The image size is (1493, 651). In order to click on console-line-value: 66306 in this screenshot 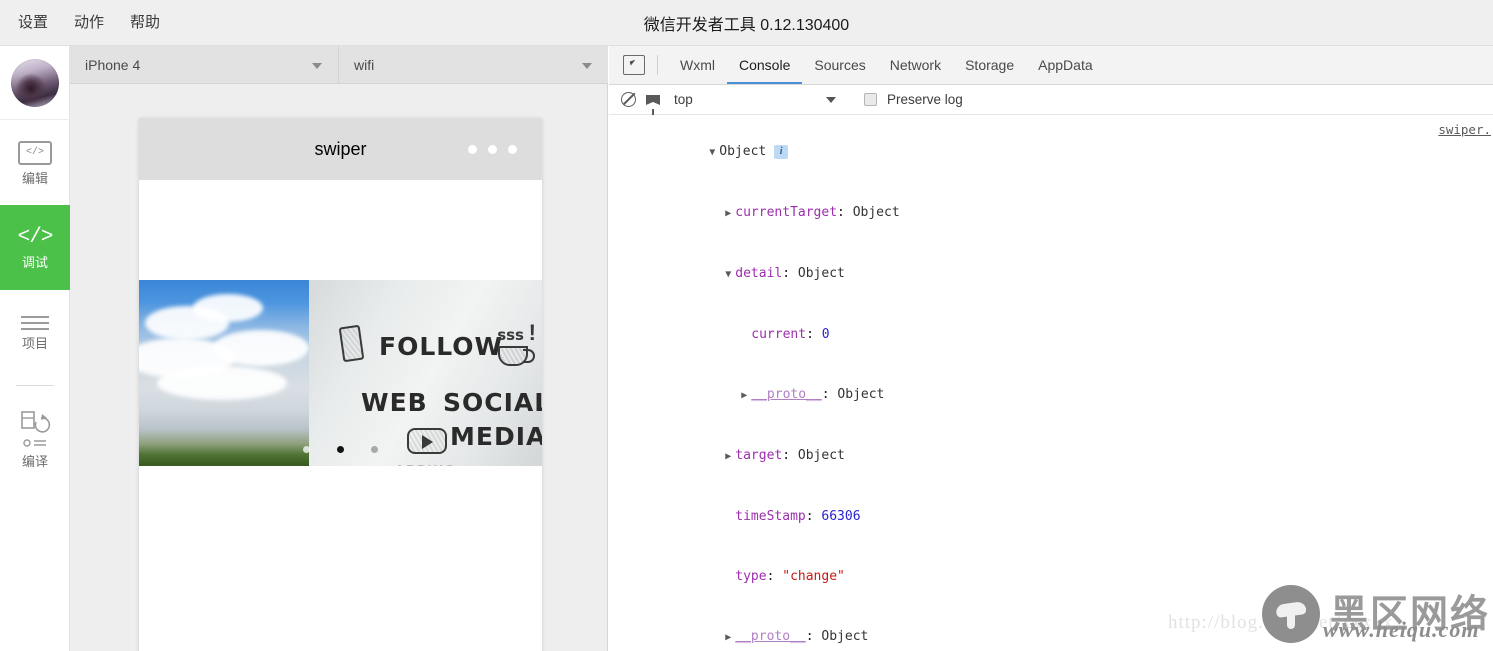, I will do `click(841, 516)`.